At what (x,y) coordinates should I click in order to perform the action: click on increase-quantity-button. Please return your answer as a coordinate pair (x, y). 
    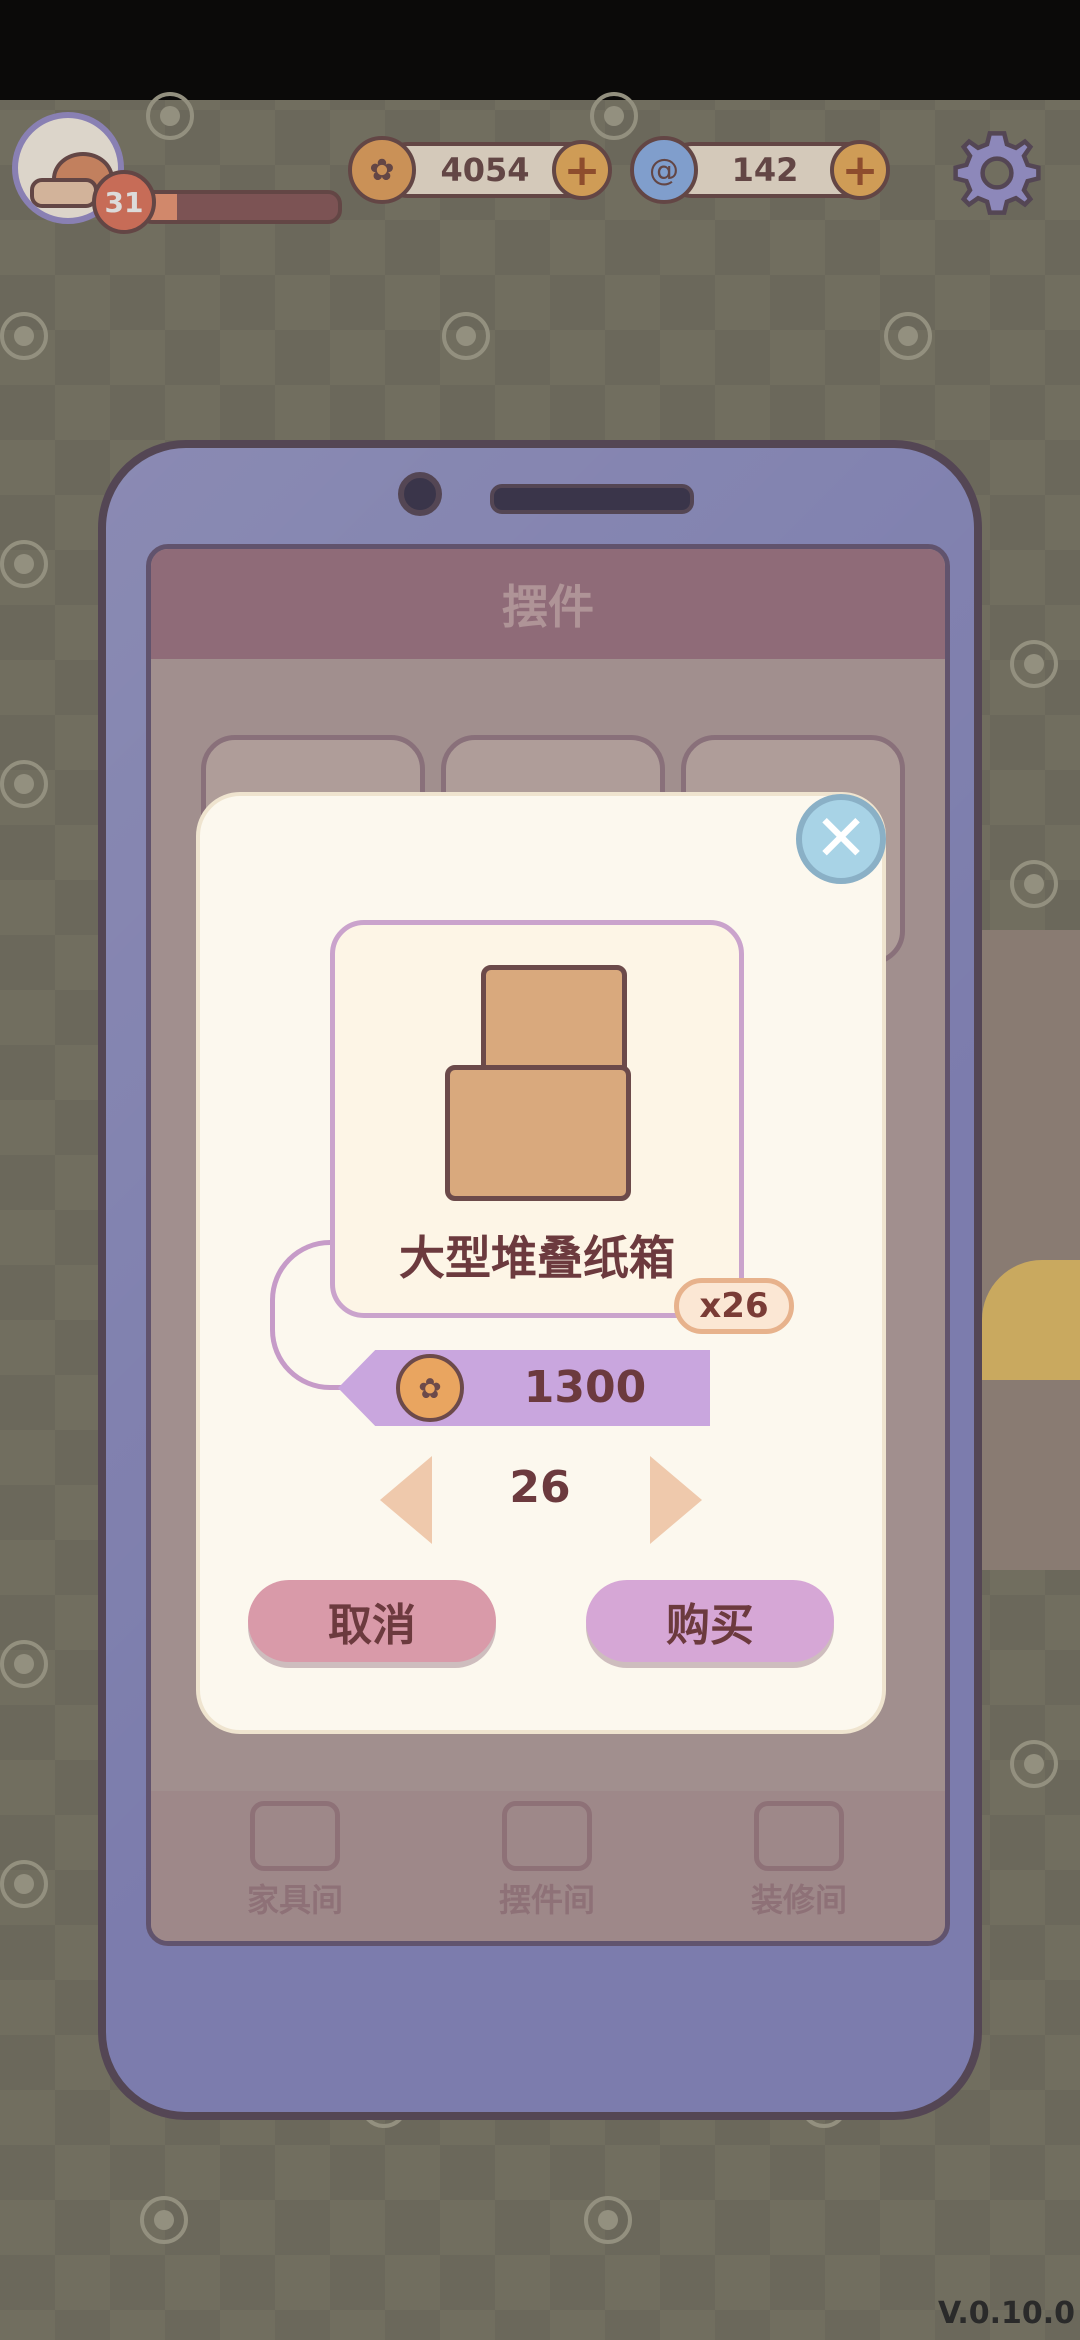
    Looking at the image, I should click on (676, 1500).